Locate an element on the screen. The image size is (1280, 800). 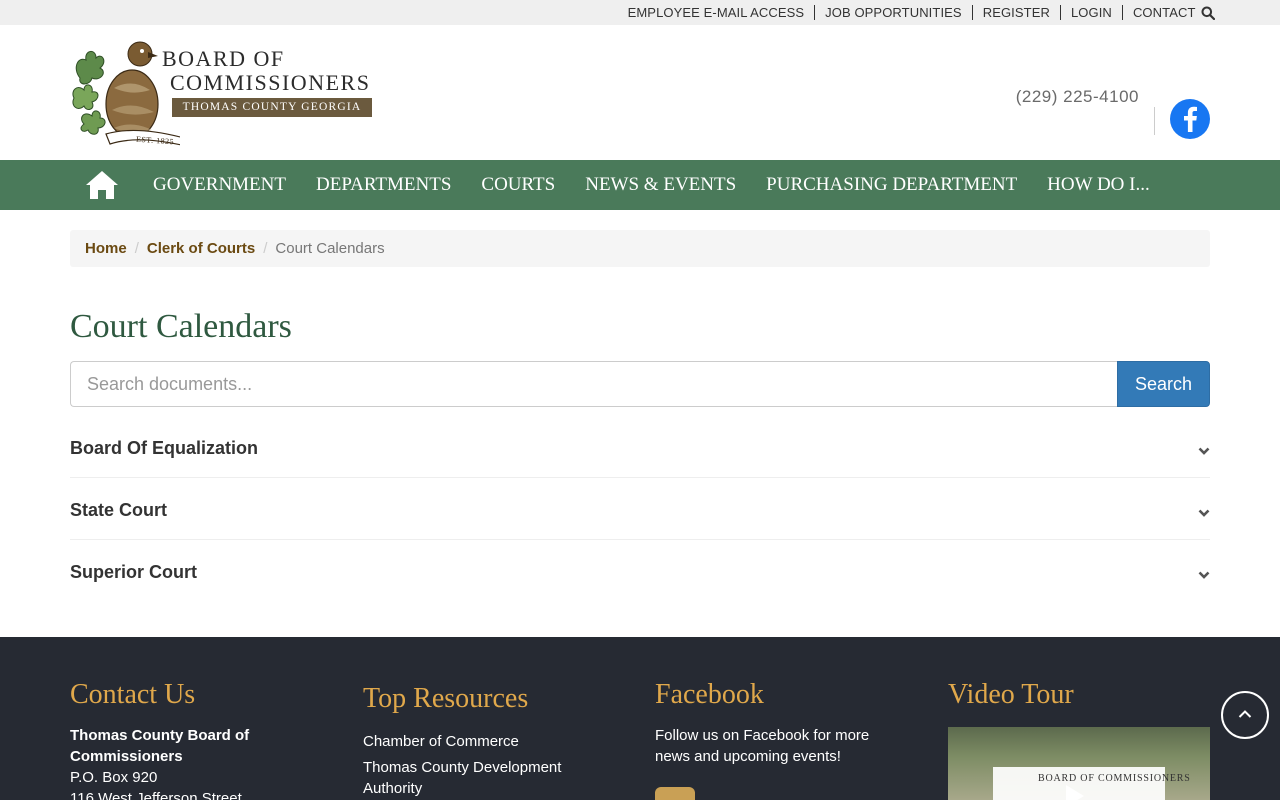
breadcrumb-current: Court Calendars is located at coordinates (330, 248).